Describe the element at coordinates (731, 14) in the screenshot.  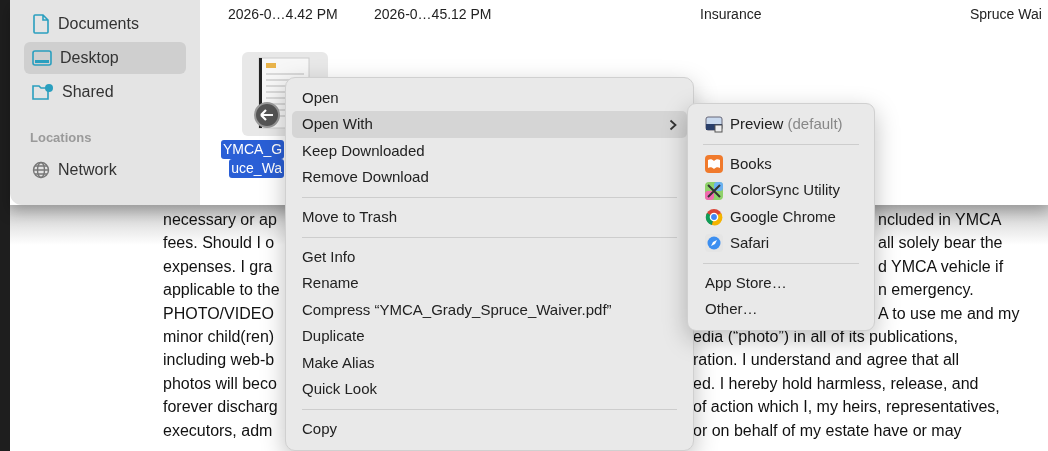
I see `column-cell-text: Insurance` at that location.